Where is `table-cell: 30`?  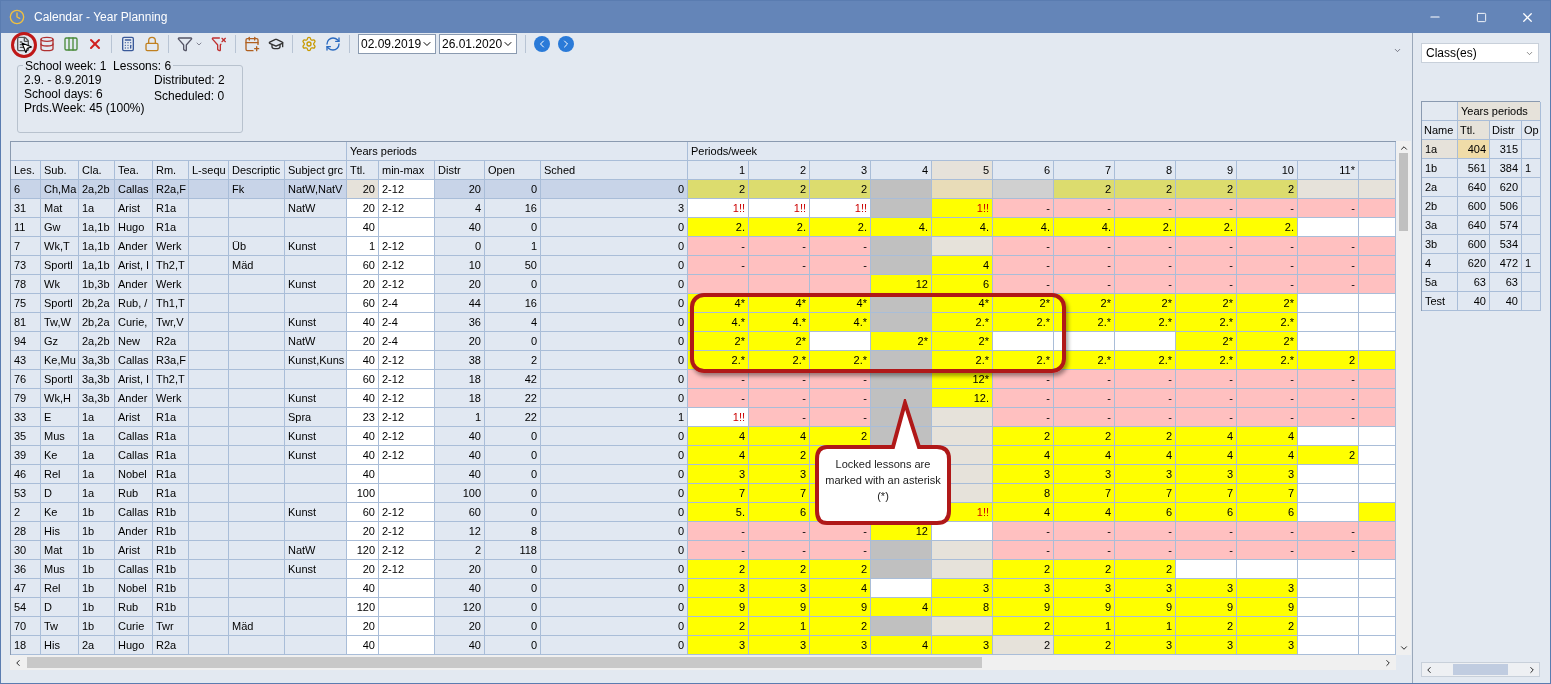
table-cell: 30 is located at coordinates (26, 550).